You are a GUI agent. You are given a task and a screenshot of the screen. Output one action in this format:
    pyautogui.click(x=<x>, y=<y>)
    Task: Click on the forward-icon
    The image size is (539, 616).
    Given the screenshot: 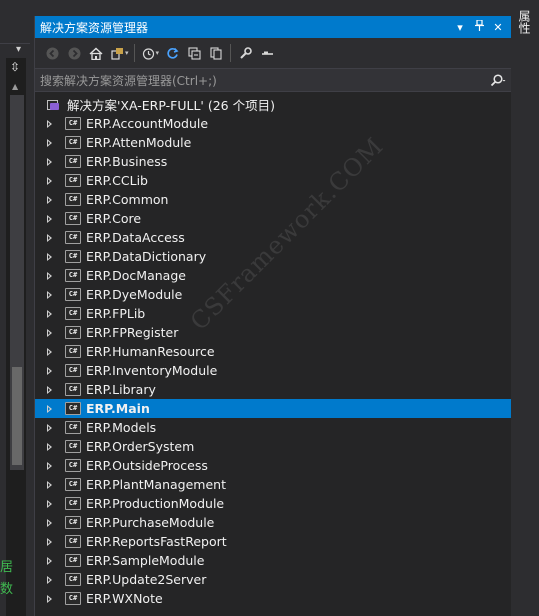 What is the action you would take?
    pyautogui.click(x=74, y=53)
    